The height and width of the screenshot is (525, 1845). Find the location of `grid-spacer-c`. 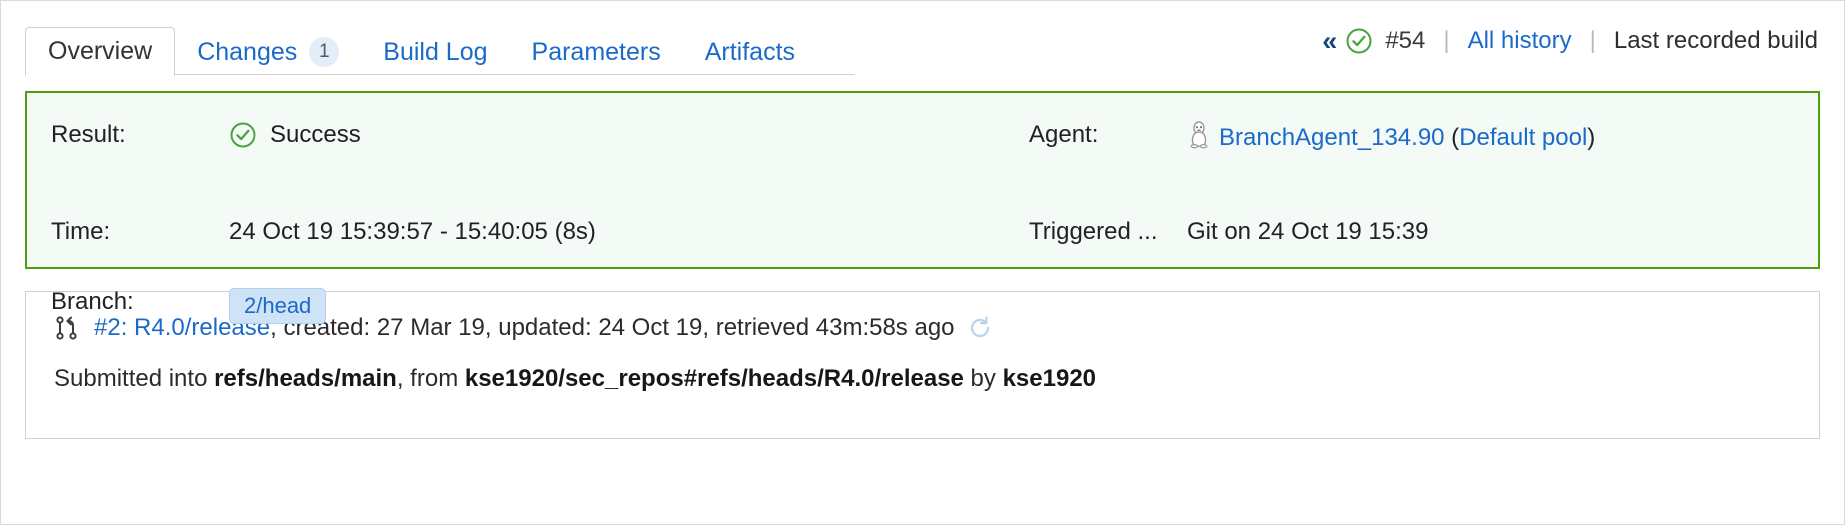

grid-spacer-c is located at coordinates (1108, 185).